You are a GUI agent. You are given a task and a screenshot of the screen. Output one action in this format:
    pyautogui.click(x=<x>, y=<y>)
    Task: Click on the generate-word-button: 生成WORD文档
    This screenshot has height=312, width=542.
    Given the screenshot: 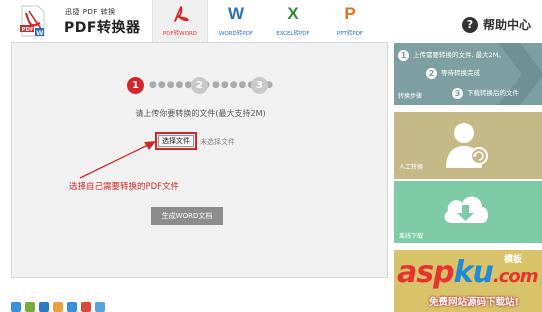 What is the action you would take?
    pyautogui.click(x=187, y=216)
    